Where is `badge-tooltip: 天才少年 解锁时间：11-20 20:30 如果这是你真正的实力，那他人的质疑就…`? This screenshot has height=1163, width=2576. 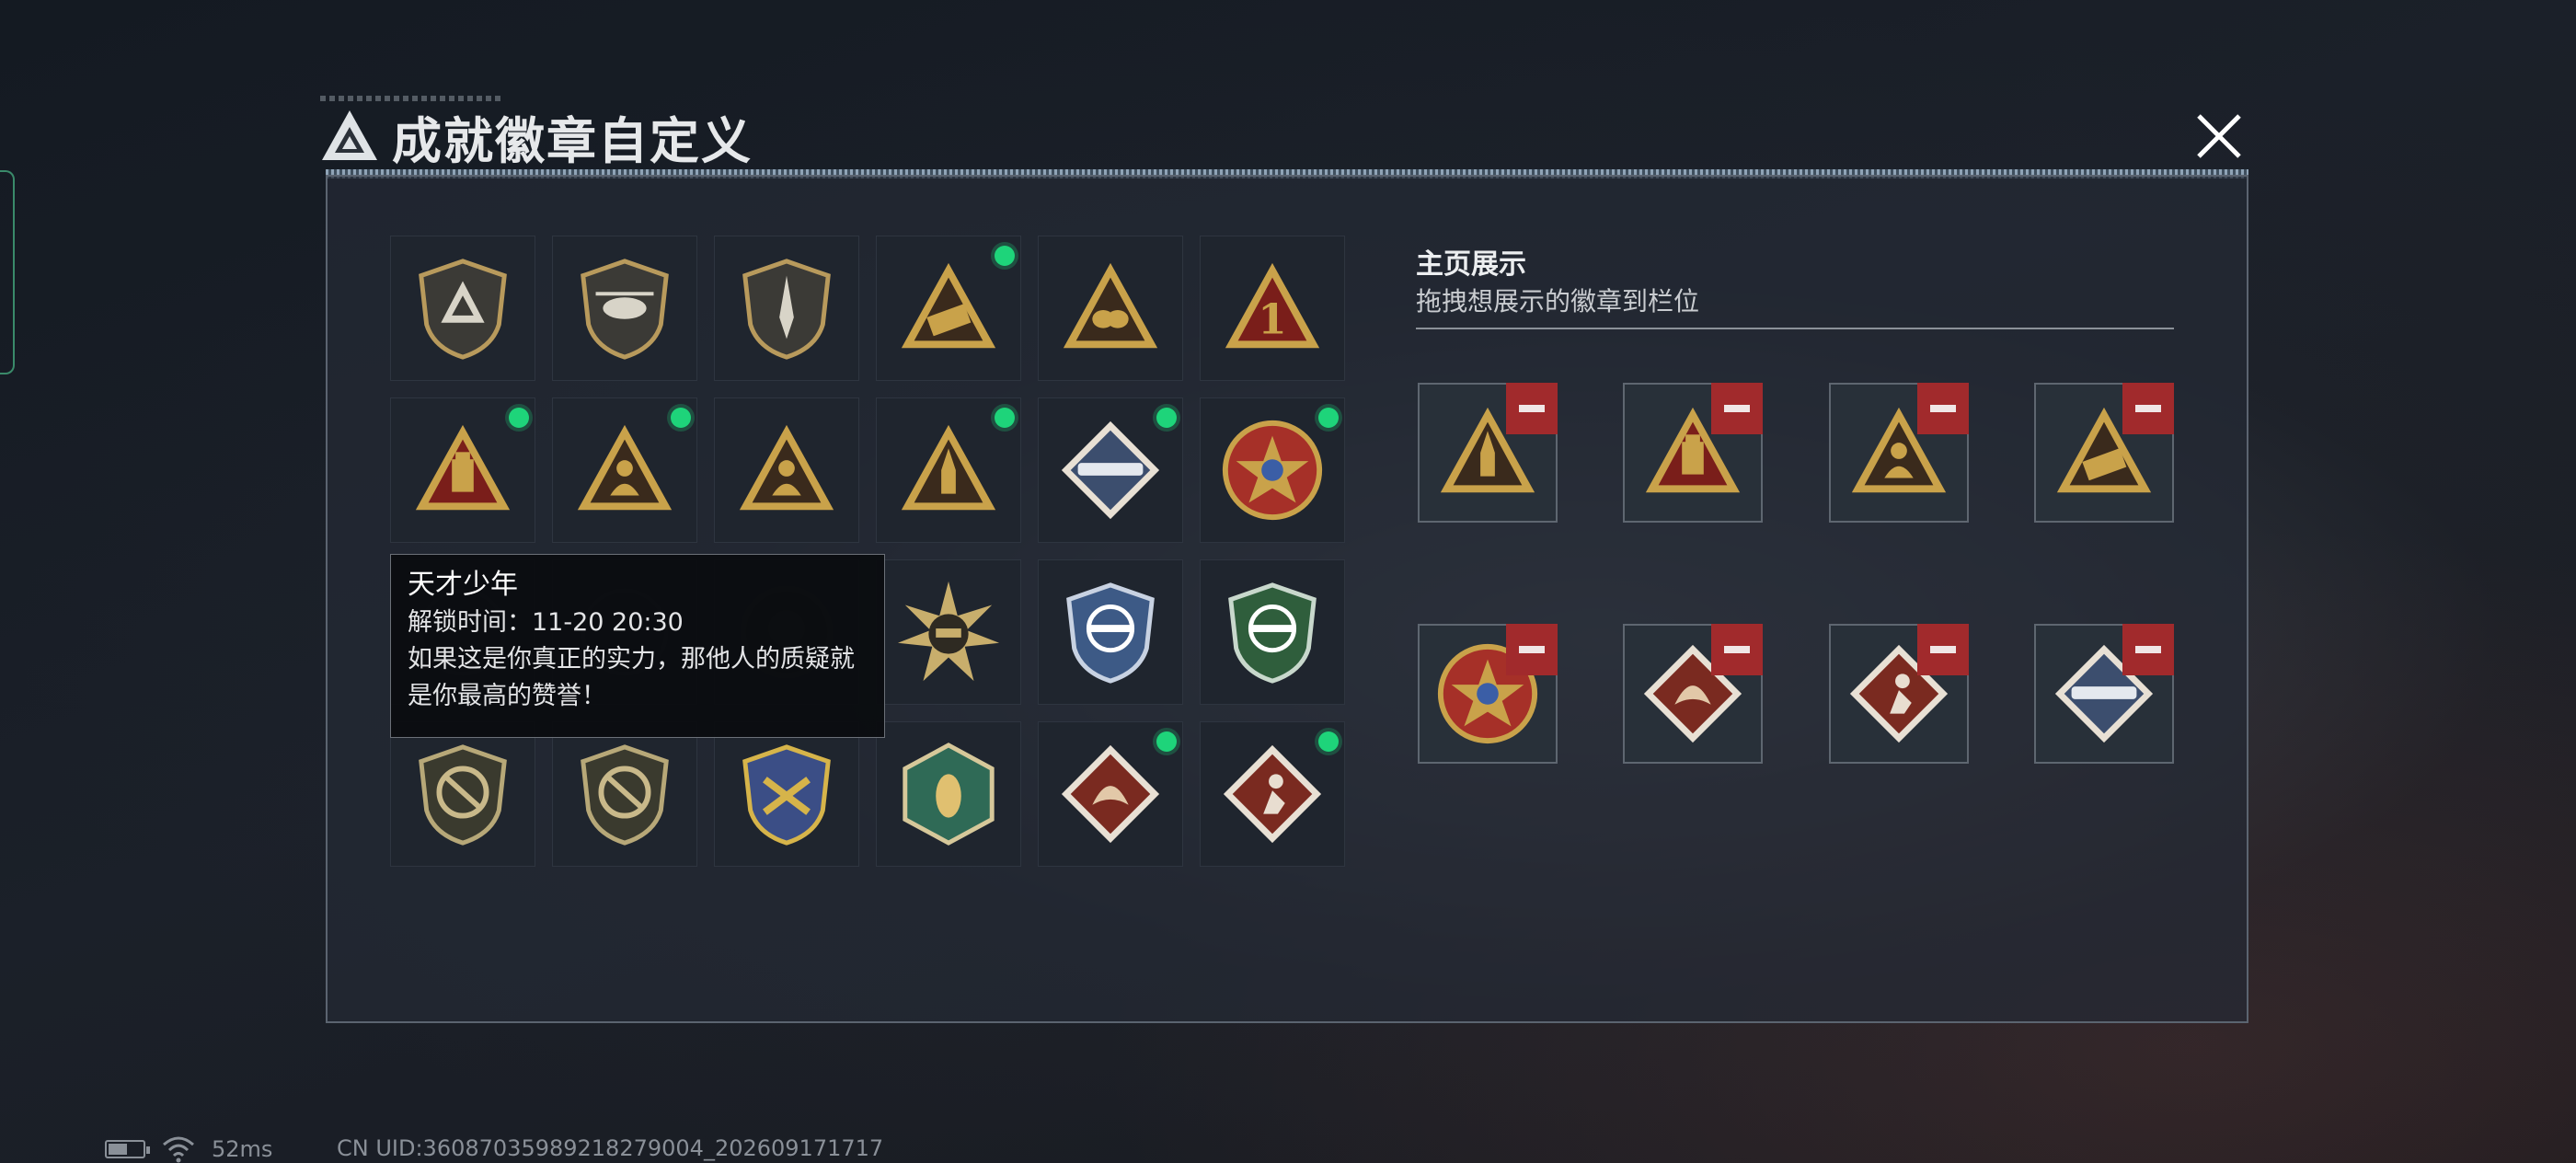
badge-tooltip: 天才少年 解锁时间：11-20 20:30 如果这是你真正的实力，那他人的质疑就… is located at coordinates (637, 646).